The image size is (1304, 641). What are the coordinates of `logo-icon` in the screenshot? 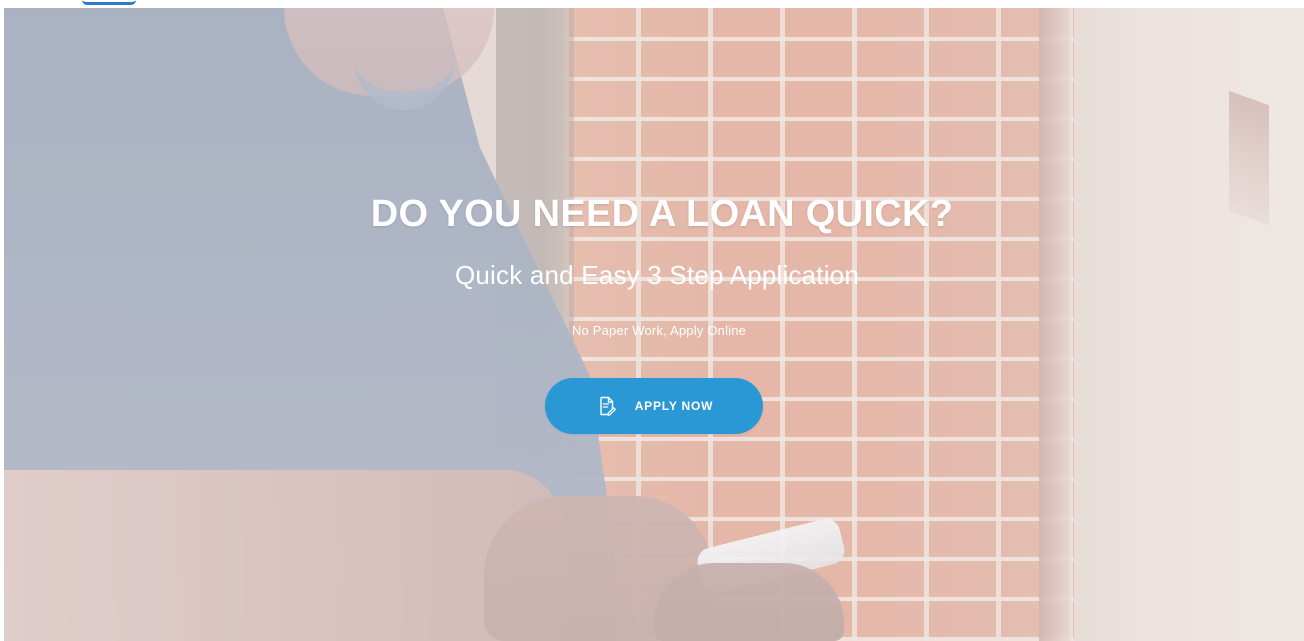 It's located at (109, 2).